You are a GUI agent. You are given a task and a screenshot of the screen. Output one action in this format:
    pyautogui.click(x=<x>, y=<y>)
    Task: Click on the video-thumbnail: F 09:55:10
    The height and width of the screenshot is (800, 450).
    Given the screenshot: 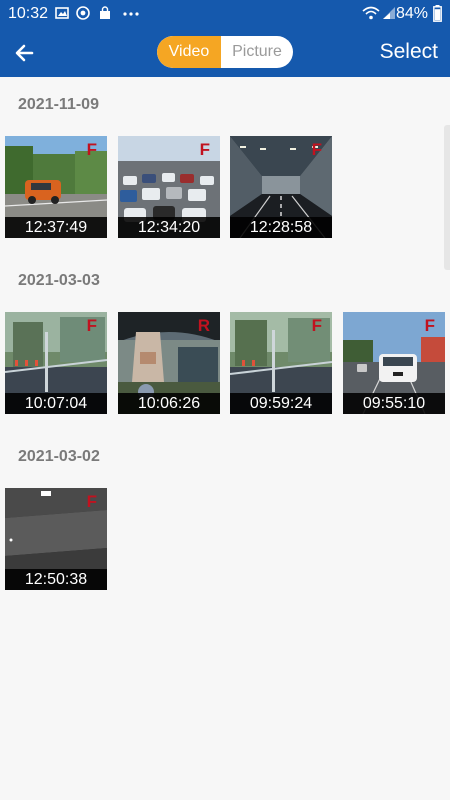 What is the action you would take?
    pyautogui.click(x=394, y=363)
    